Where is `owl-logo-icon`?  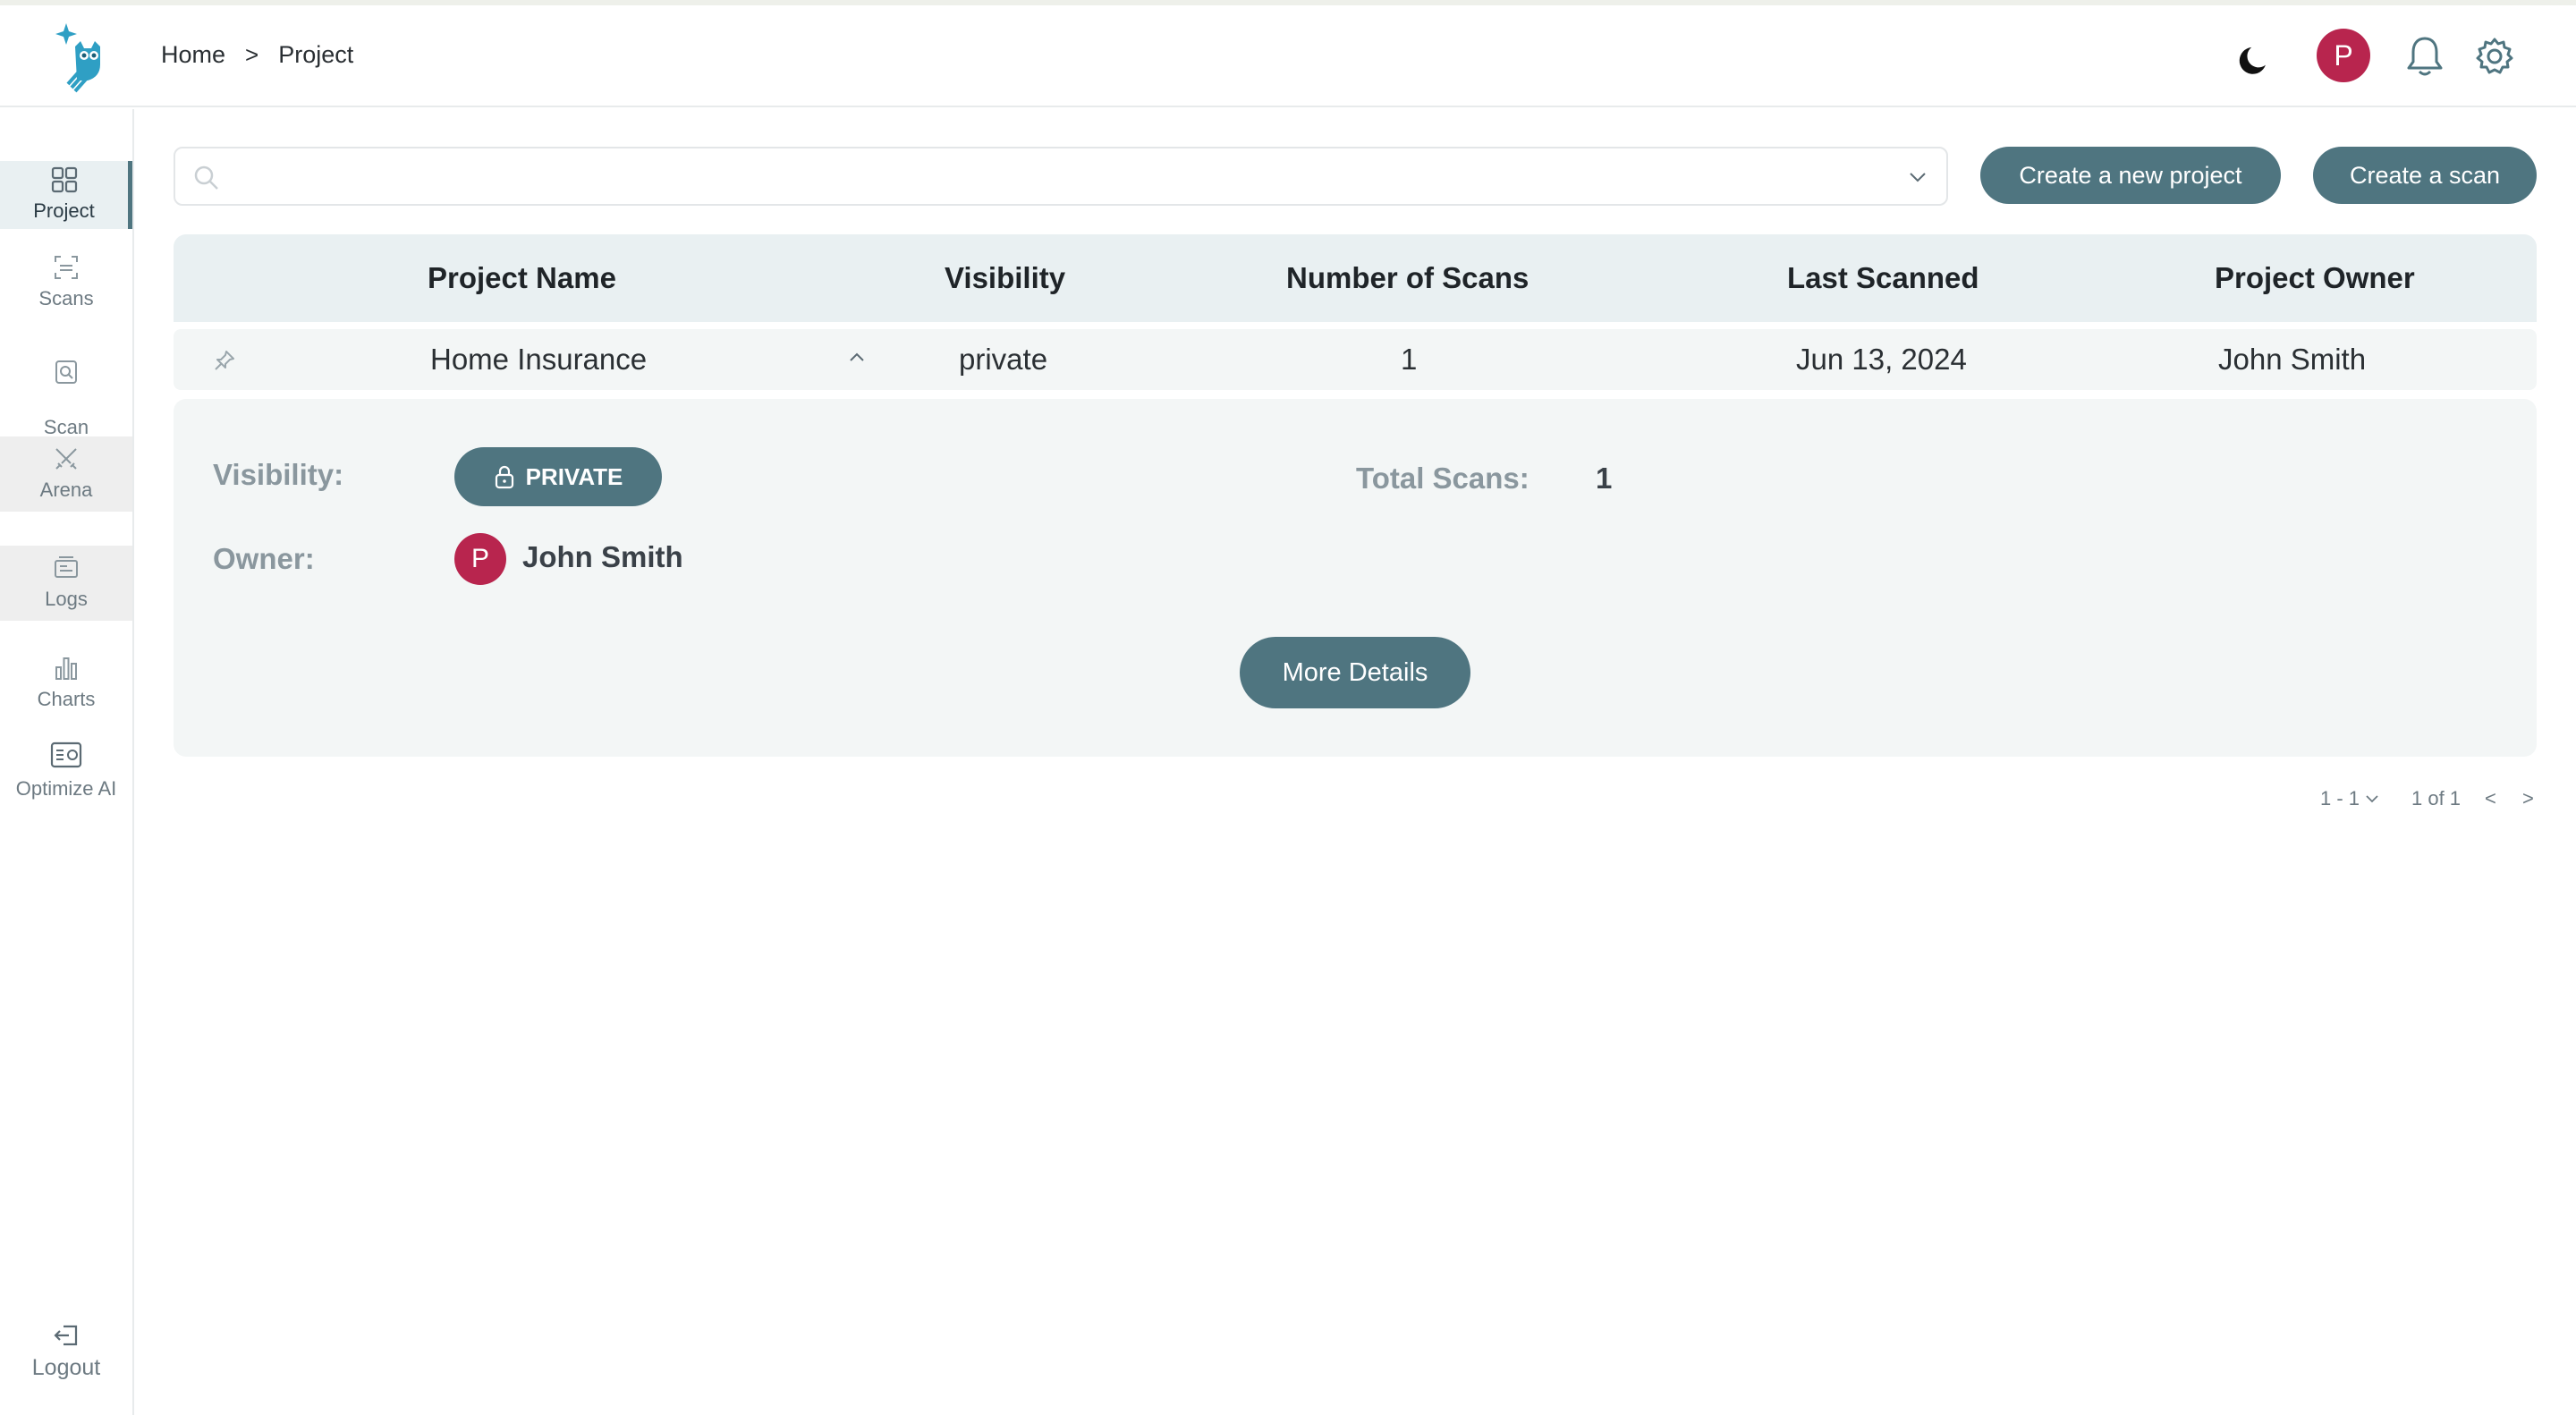
owl-logo-icon is located at coordinates (84, 57).